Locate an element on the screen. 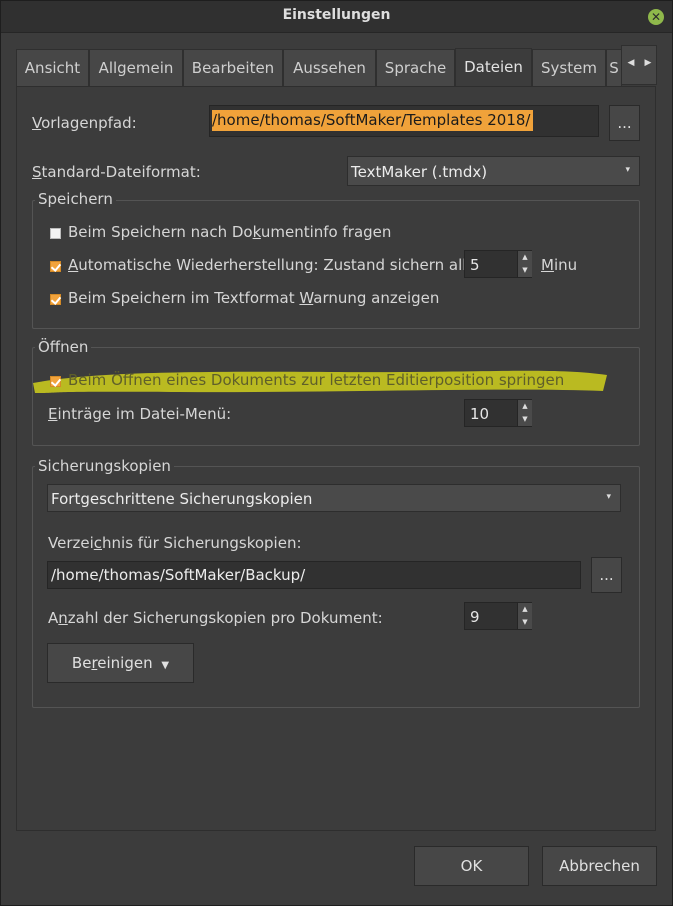 The image size is (673, 906). recent-files-spinner: 10 ▲ ▼ is located at coordinates (498, 413).